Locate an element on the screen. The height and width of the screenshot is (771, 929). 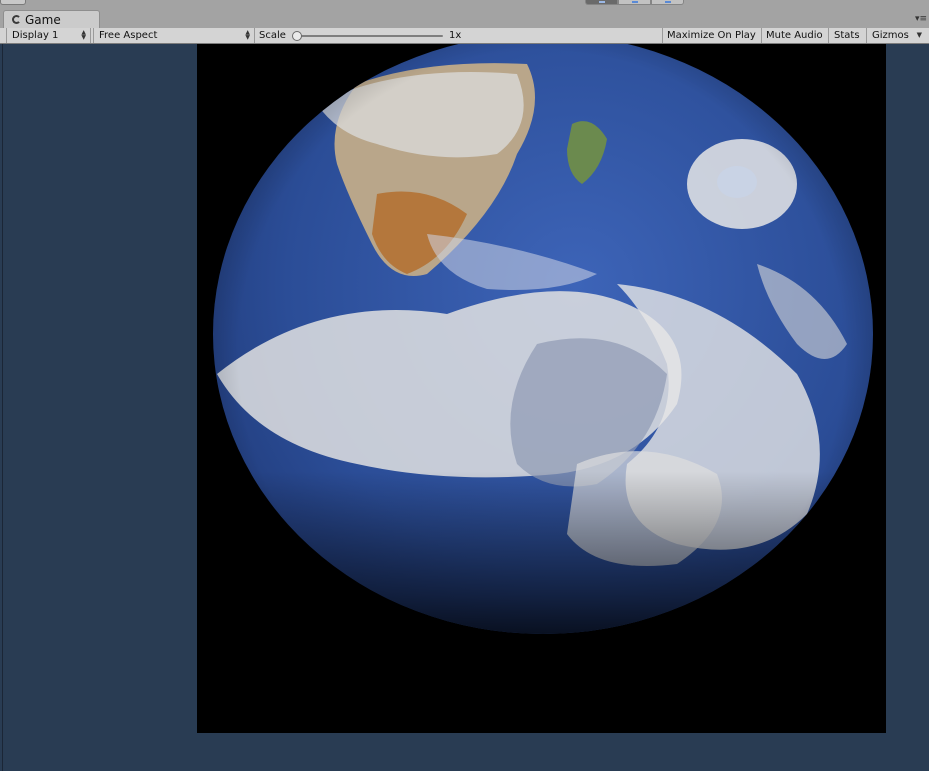
stats-toggle: Stats is located at coordinates (848, 35).